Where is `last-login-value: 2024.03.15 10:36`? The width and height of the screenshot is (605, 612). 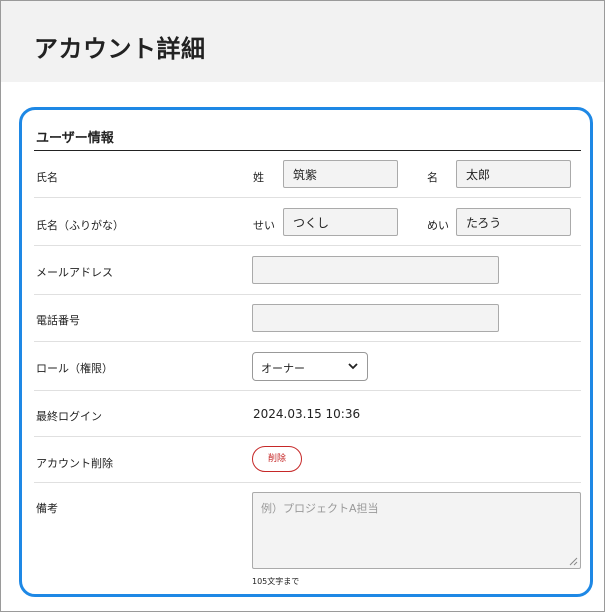 last-login-value: 2024.03.15 10:36 is located at coordinates (307, 414).